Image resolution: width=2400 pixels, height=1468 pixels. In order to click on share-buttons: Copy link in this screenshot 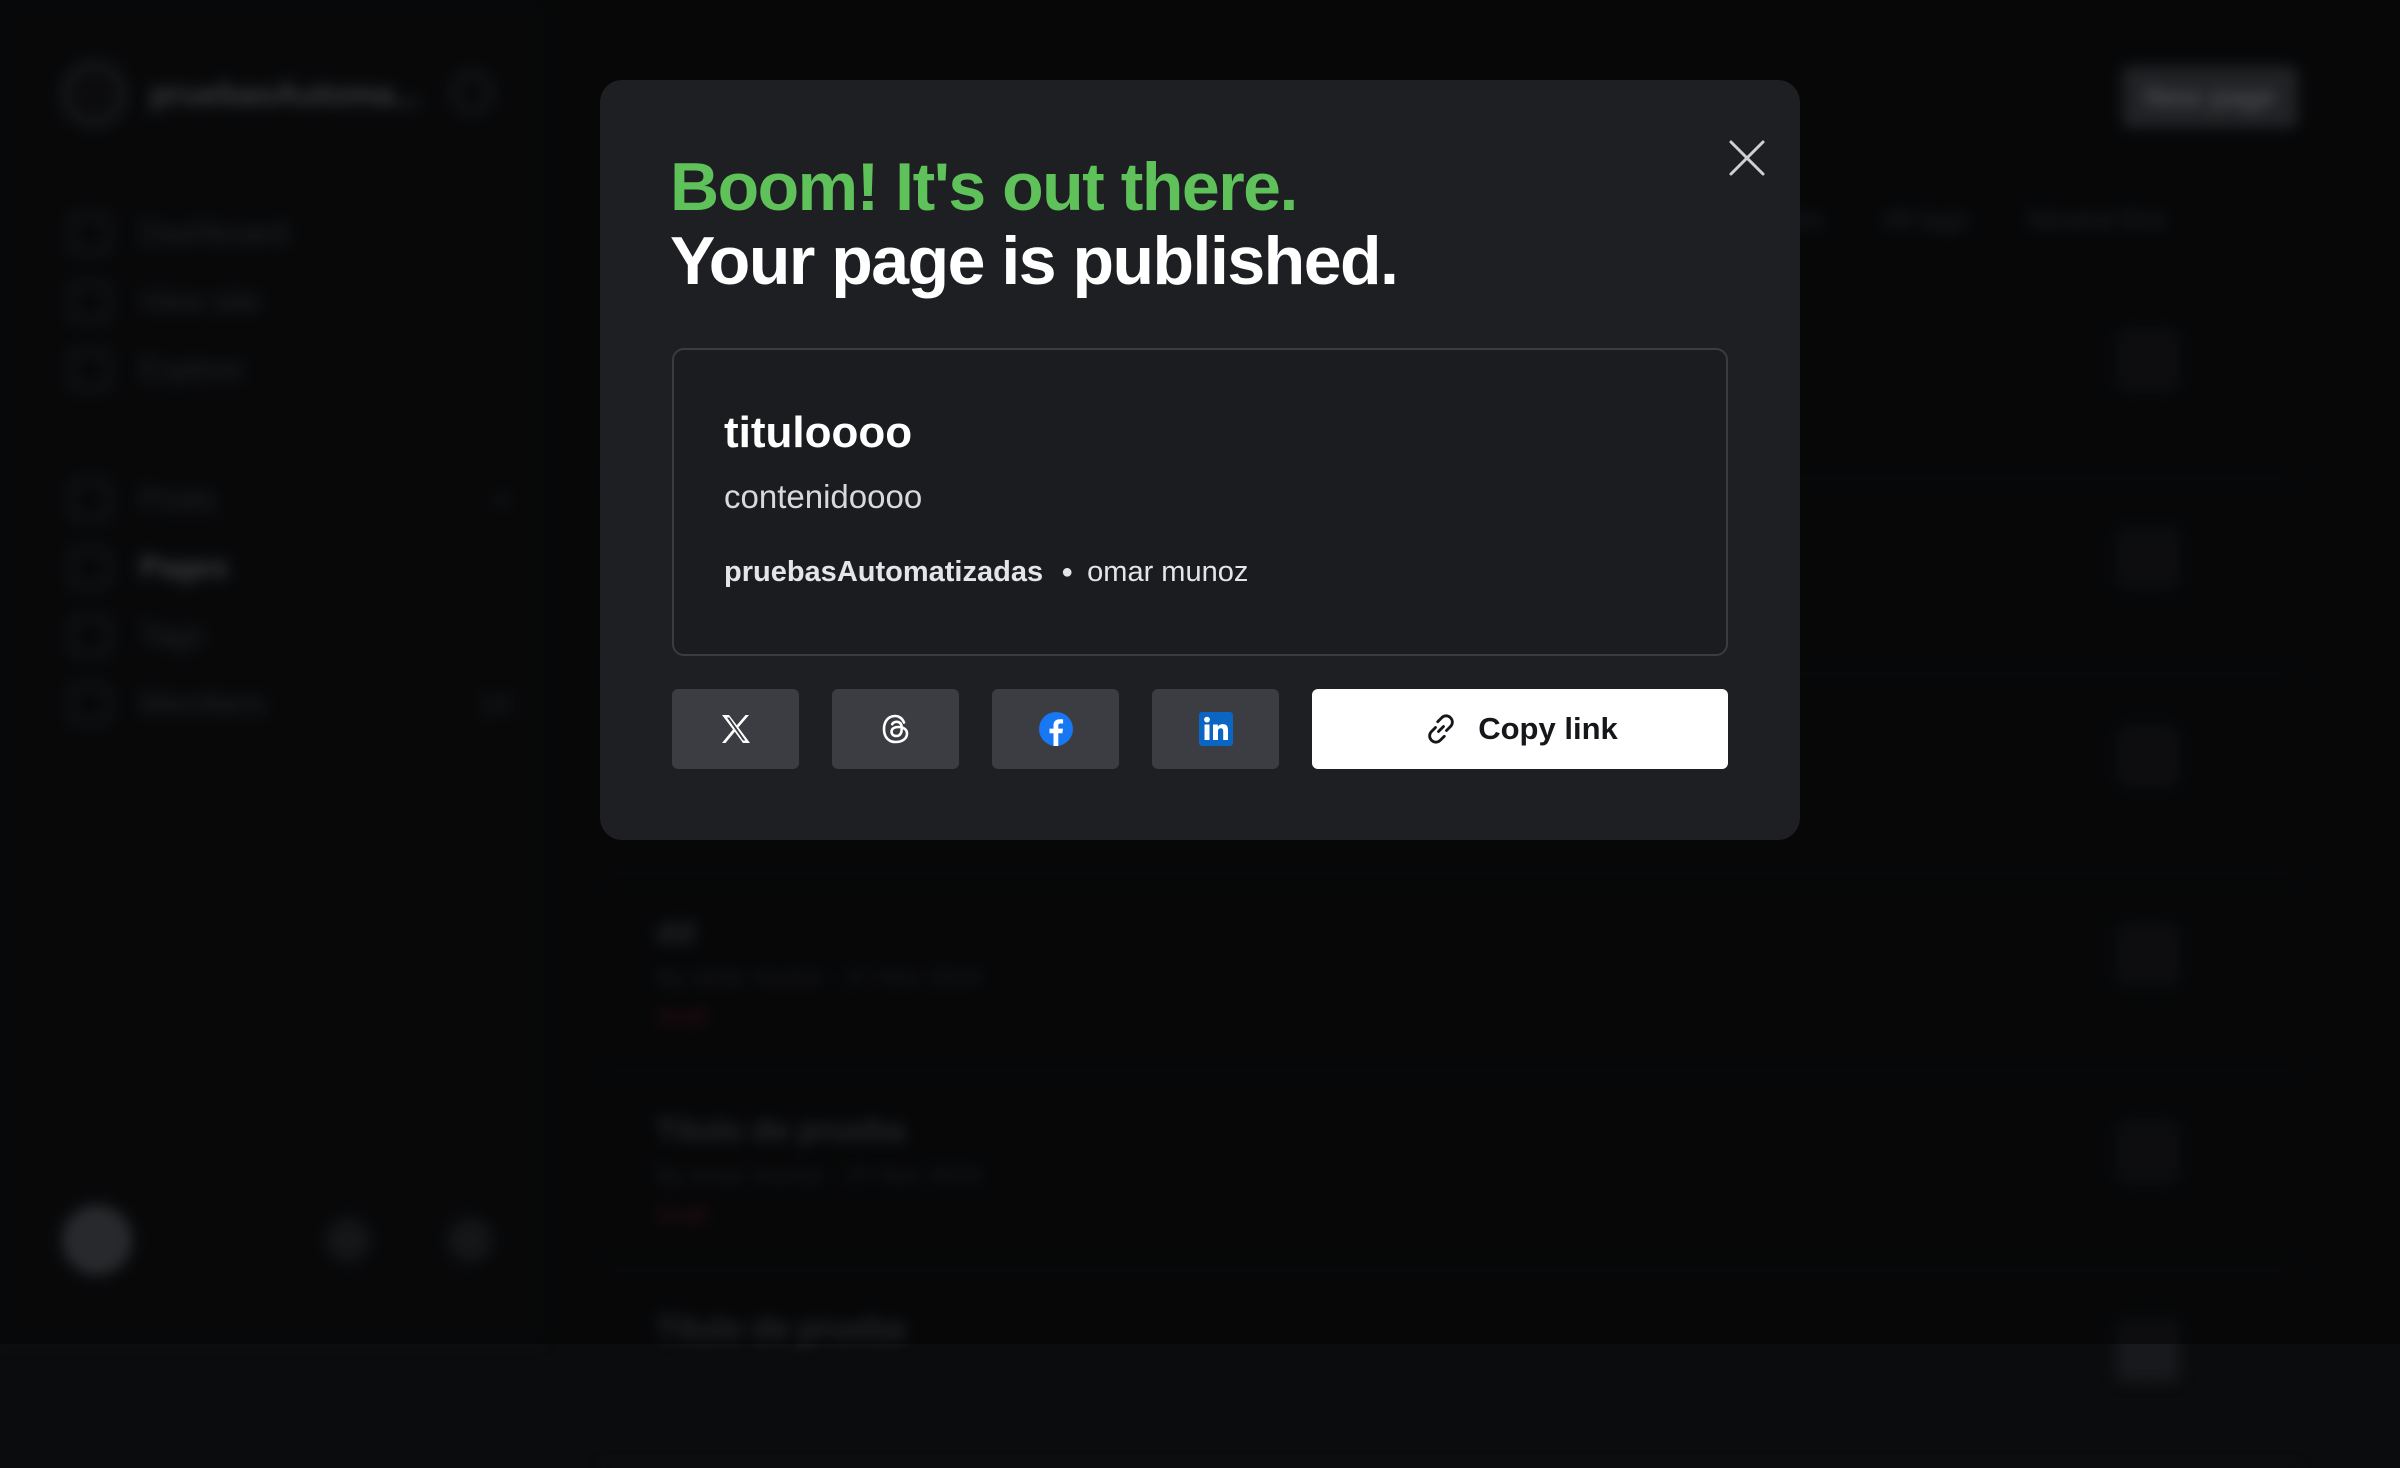, I will do `click(1200, 729)`.